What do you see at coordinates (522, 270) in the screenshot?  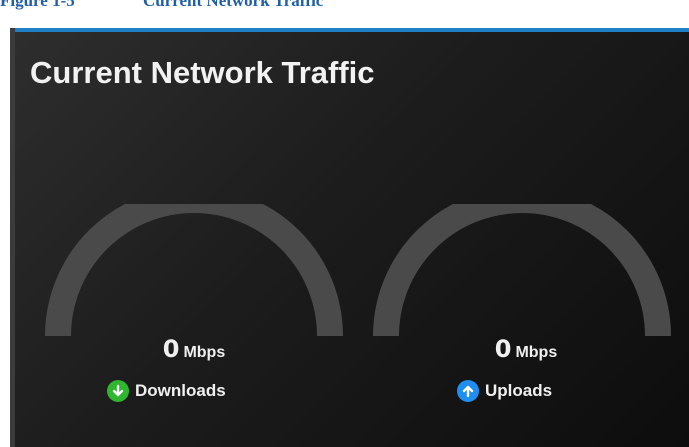 I see `uploads-gauge-track` at bounding box center [522, 270].